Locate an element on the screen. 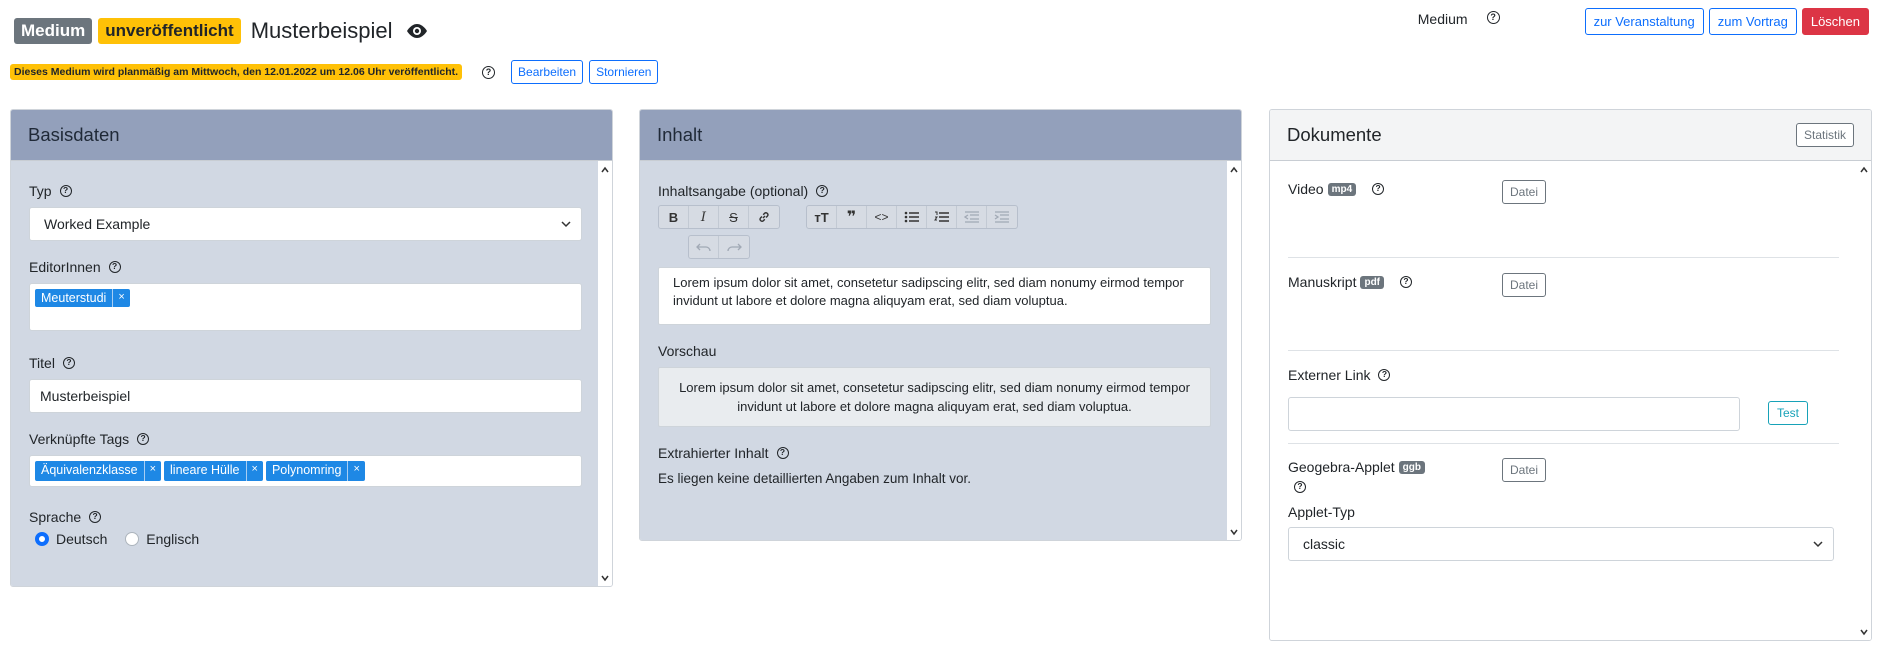 Image resolution: width=1881 pixels, height=649 pixels. tag-item: Äquivalenzklasse × is located at coordinates (98, 471).